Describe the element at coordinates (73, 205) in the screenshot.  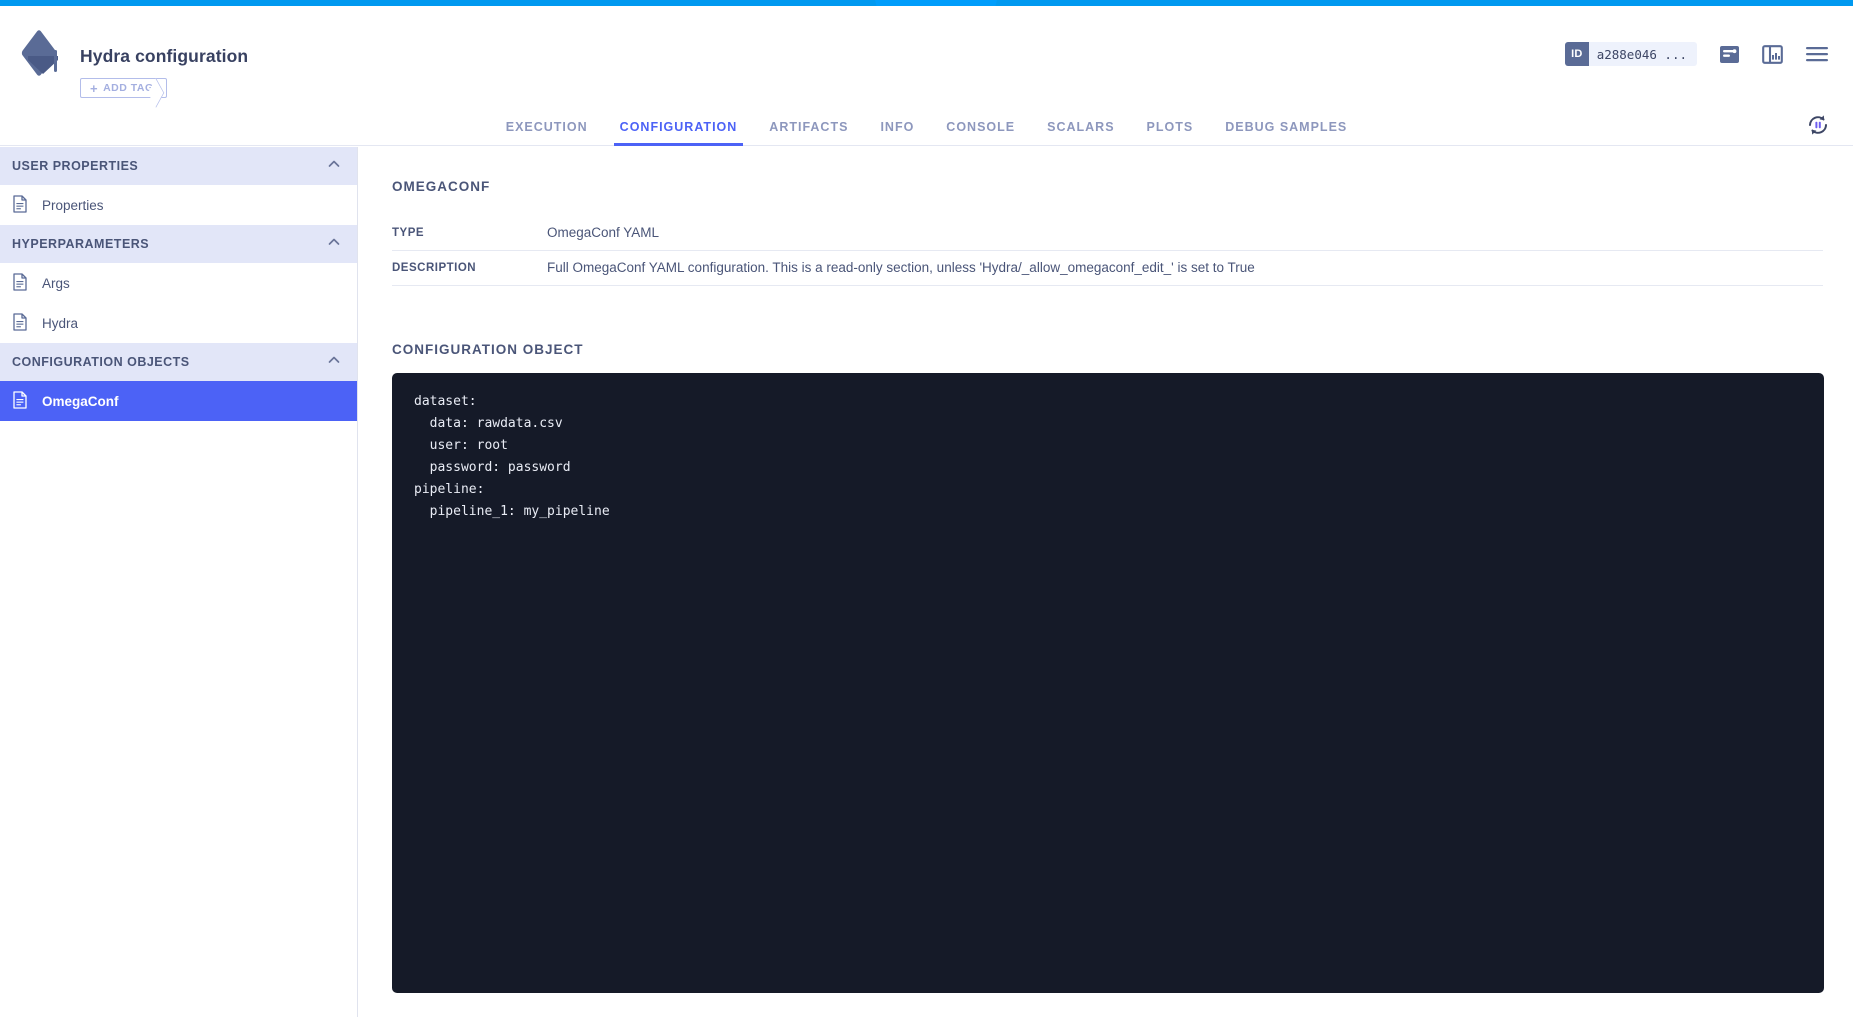
I see `sidebar-item-label: Properties` at that location.